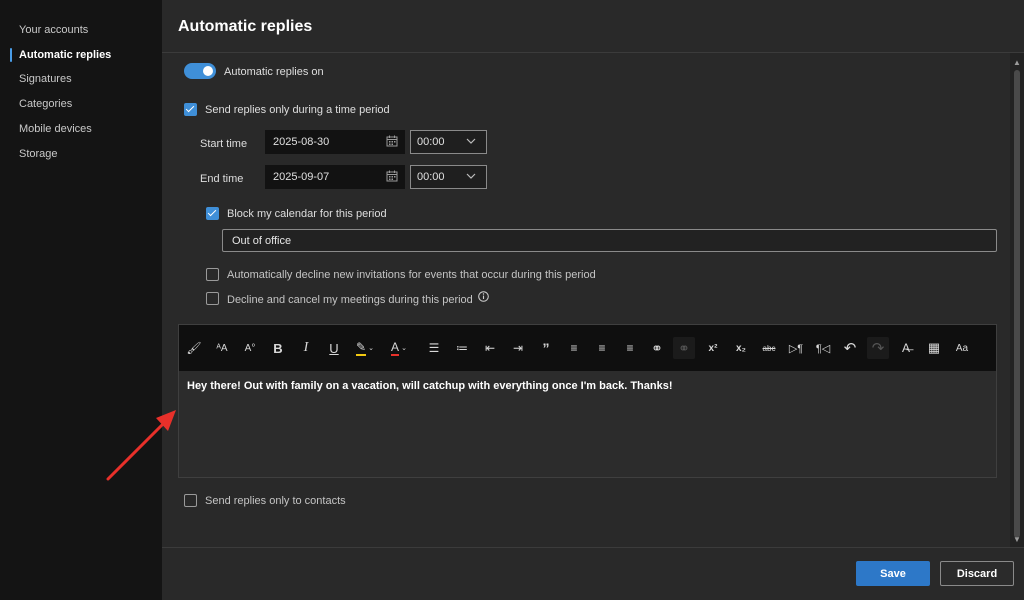 This screenshot has width=1024, height=600. I want to click on highlight-icon: ✎ ⌄, so click(365, 348).